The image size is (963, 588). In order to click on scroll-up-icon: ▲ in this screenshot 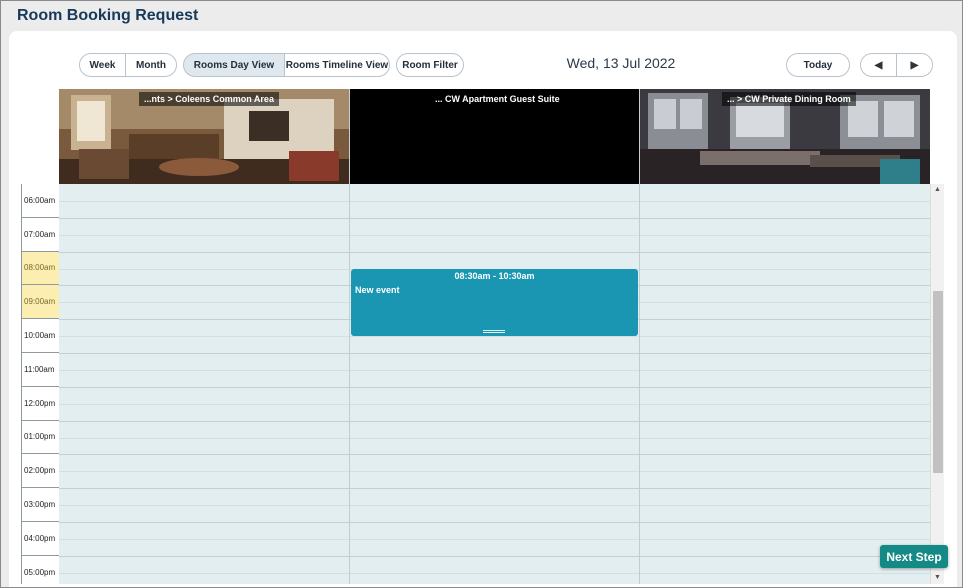, I will do `click(937, 190)`.